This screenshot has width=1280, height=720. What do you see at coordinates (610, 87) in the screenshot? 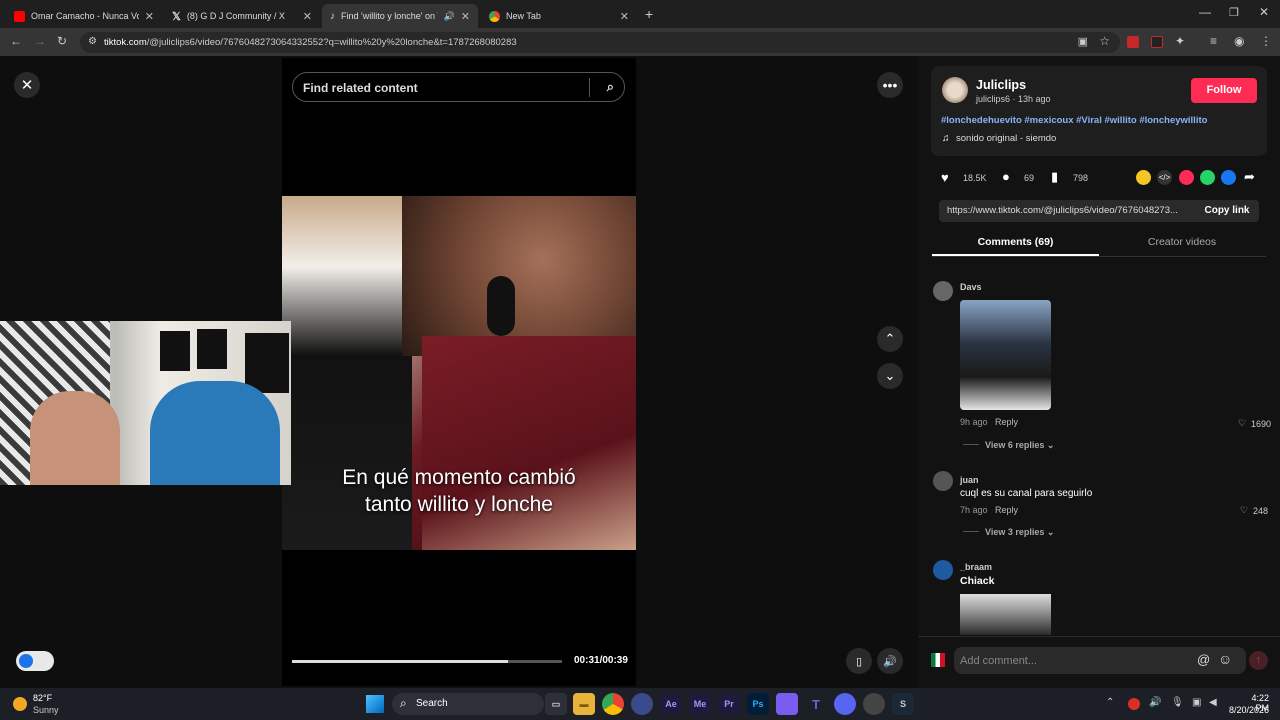
I see `search-icon: ⌕` at bounding box center [610, 87].